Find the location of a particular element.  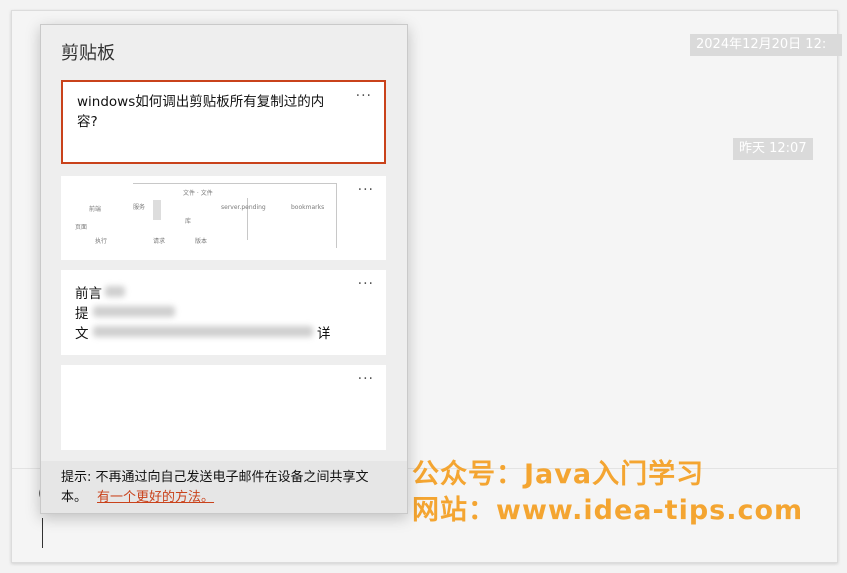

clipboard-item: ··· is located at coordinates (223, 407).